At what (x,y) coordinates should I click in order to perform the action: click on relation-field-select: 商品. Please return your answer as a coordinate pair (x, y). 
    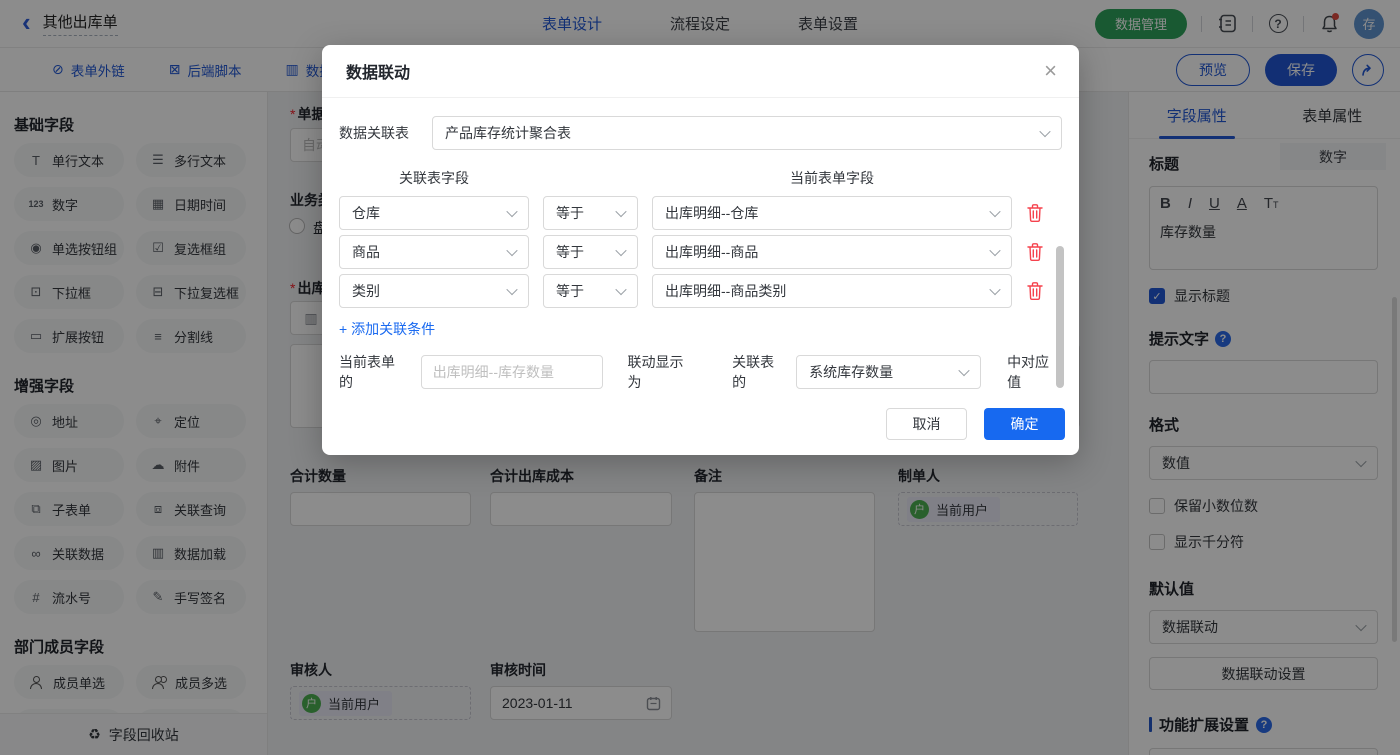
    Looking at the image, I should click on (434, 252).